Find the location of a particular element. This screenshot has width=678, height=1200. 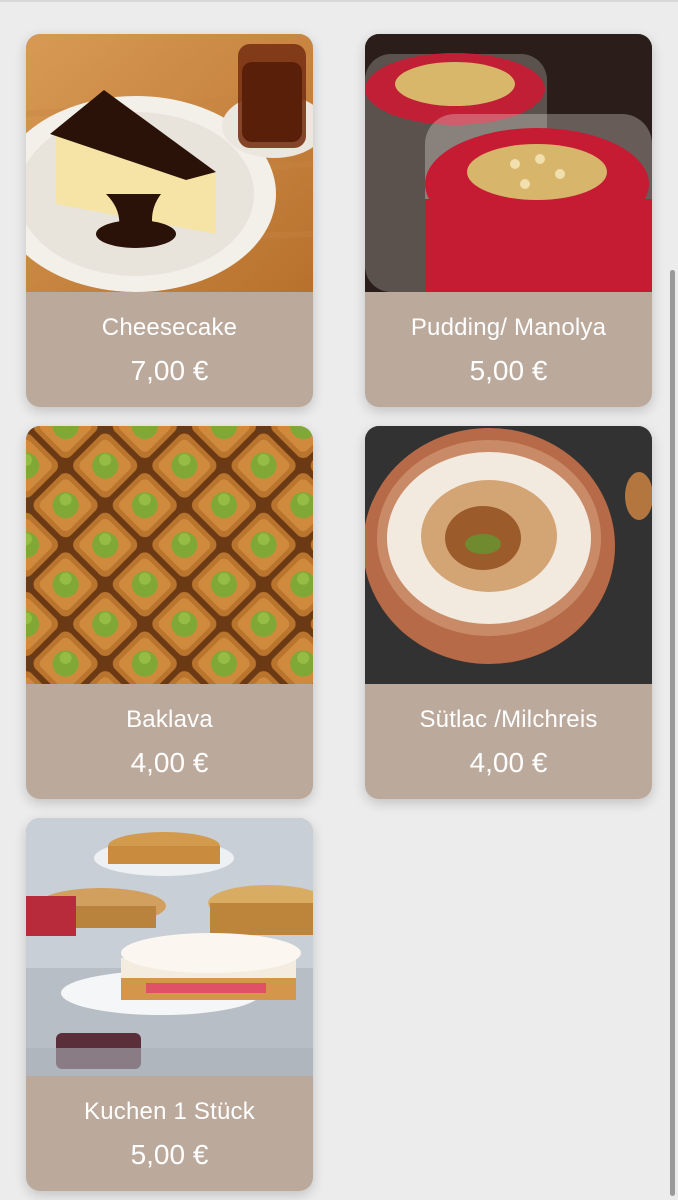

kuchen-photo is located at coordinates (169, 947).